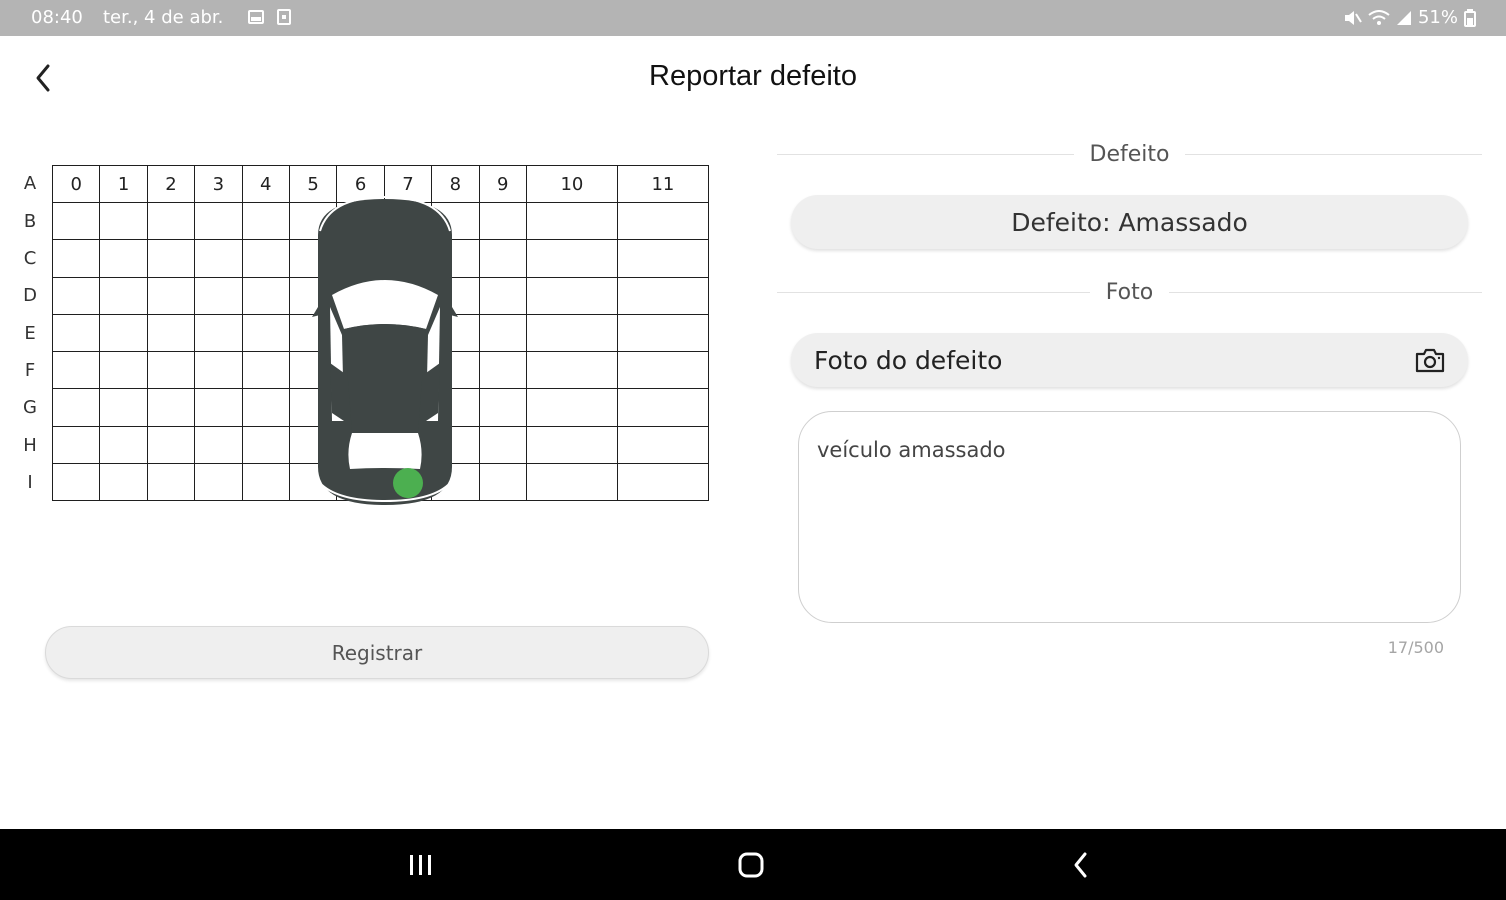 Image resolution: width=1506 pixels, height=900 pixels. I want to click on system-back-button, so click(1081, 865).